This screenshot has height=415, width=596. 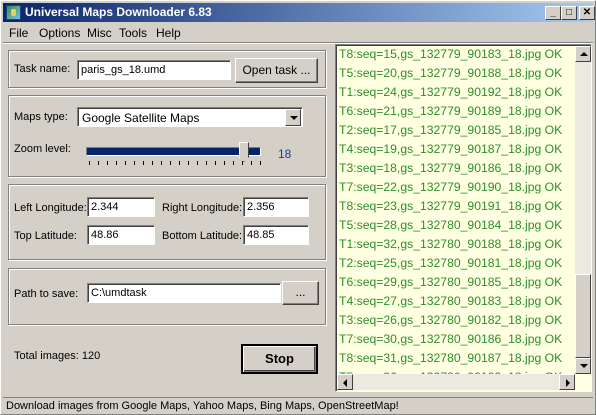 I want to click on scroll-thumb, so click(x=583, y=316).